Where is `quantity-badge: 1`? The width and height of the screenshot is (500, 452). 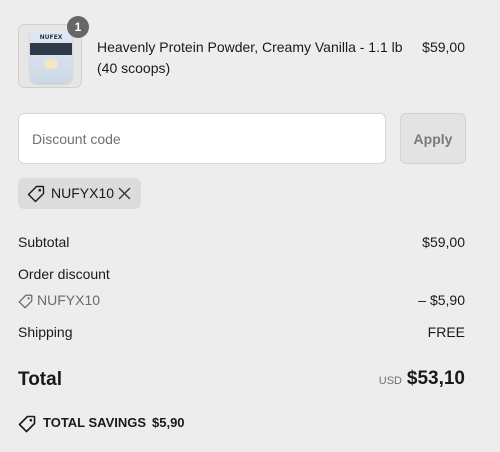
quantity-badge: 1 is located at coordinates (78, 27).